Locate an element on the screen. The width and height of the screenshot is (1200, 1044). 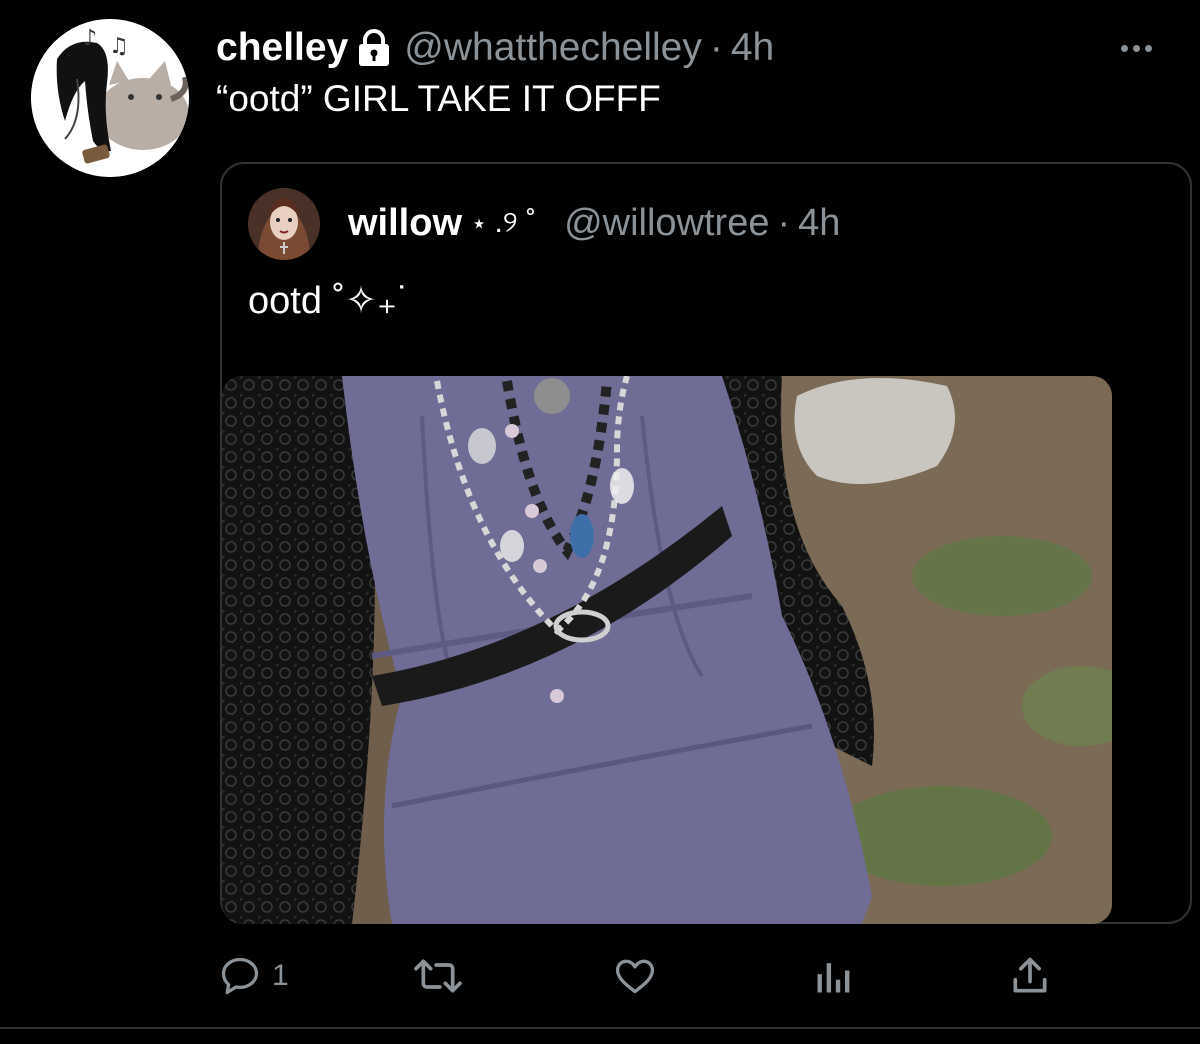
quoted-author-avatar is located at coordinates (284, 224).